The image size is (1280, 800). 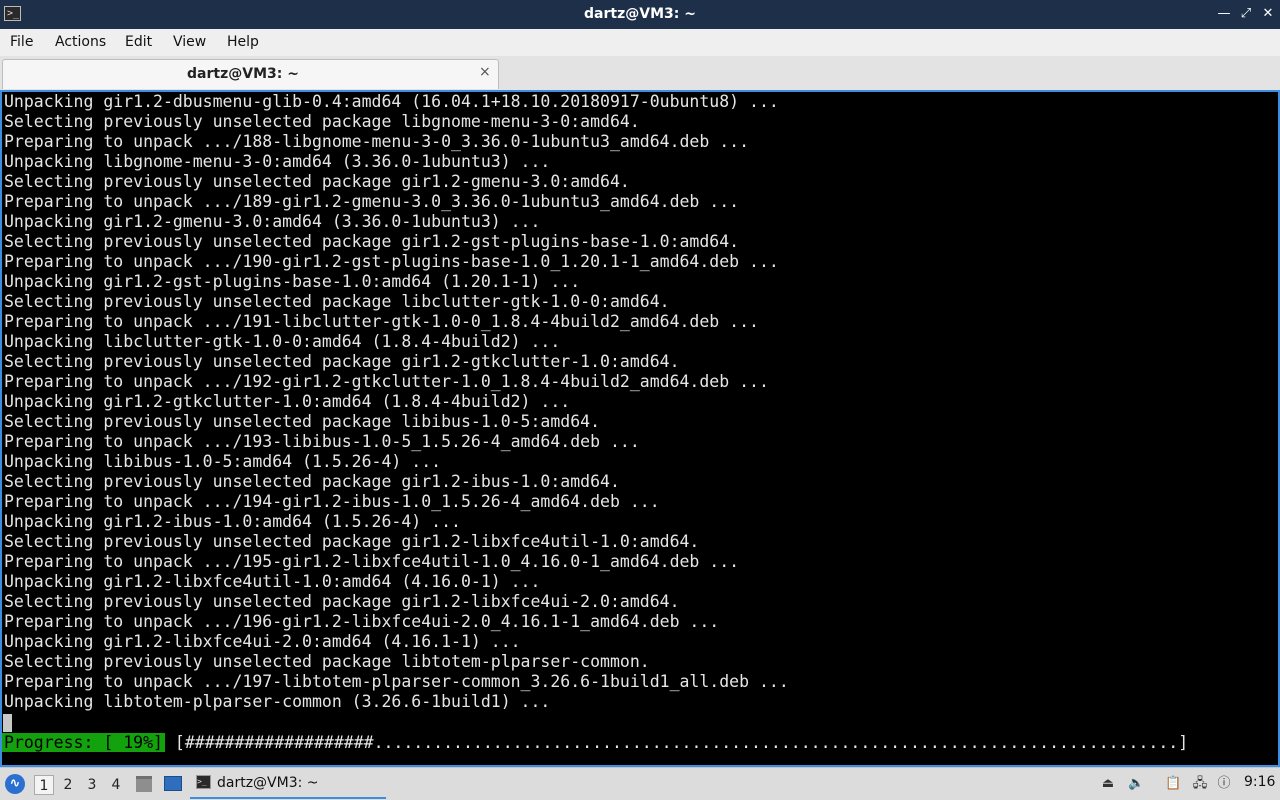 I want to click on update-notifier-icon: ⓘ, so click(x=1224, y=784).